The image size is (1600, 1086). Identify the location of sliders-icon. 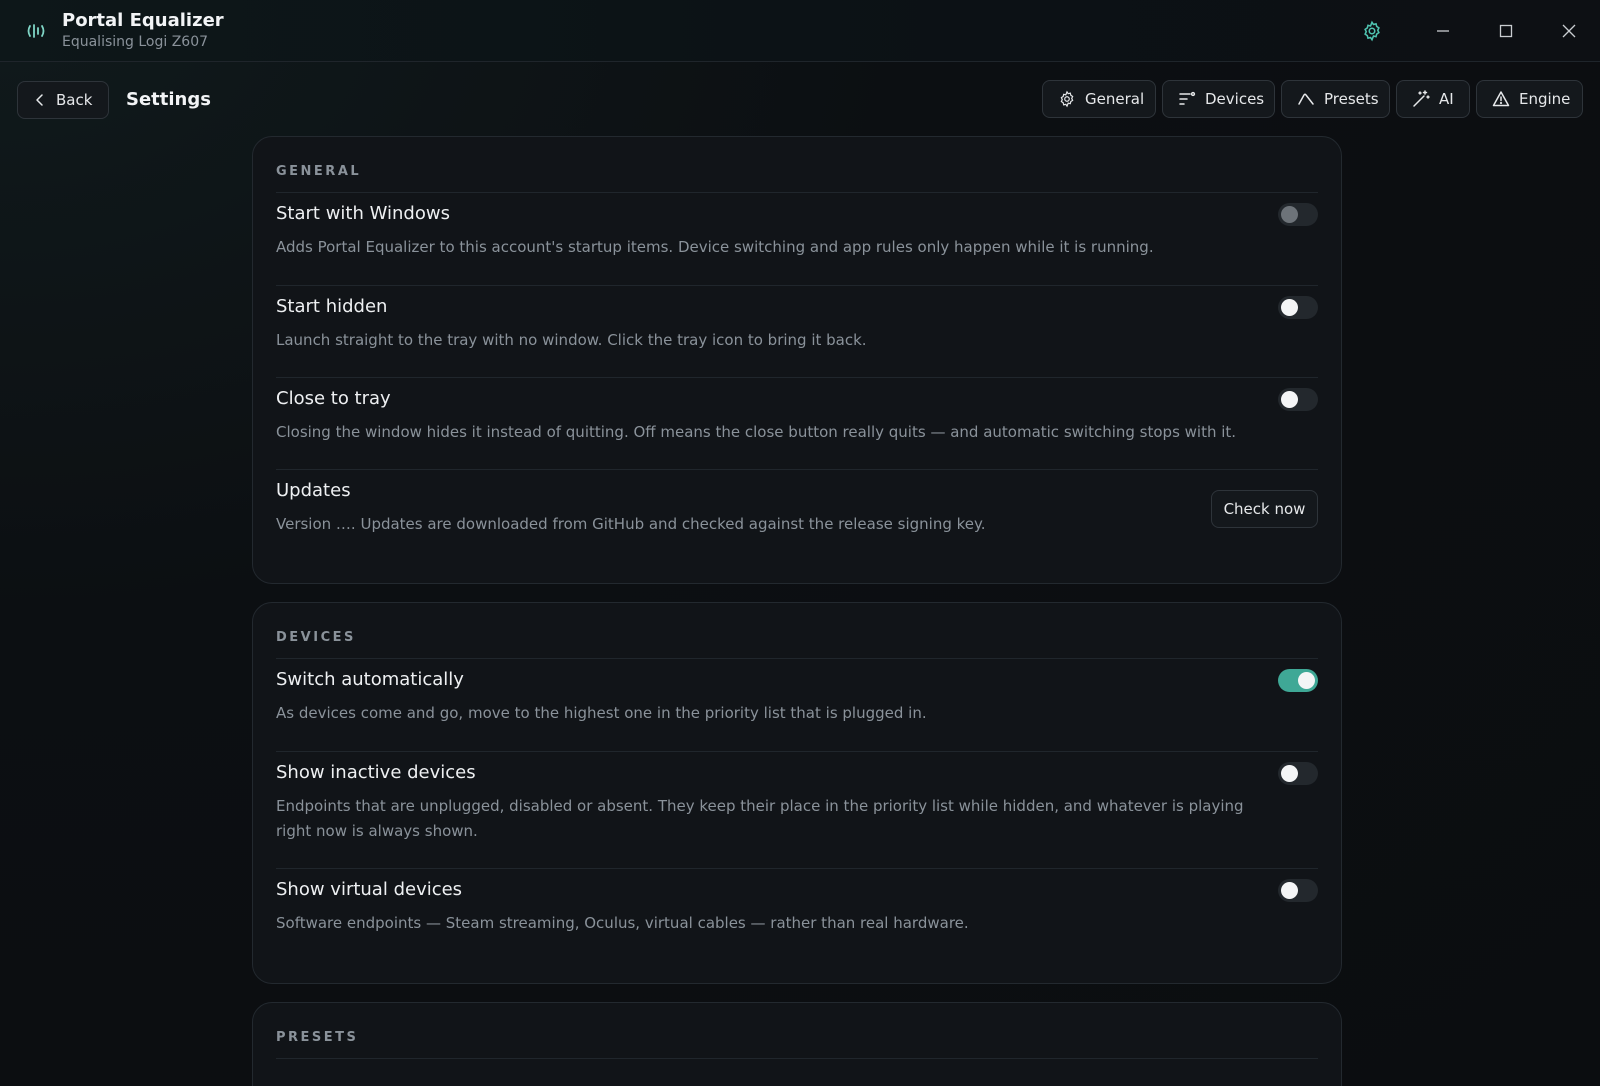
(1187, 98).